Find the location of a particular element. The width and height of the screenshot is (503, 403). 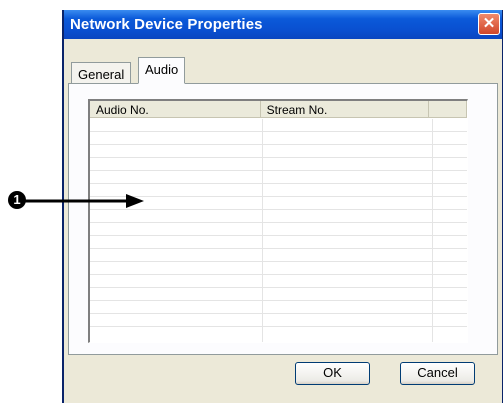

tab-general-label: General is located at coordinates (101, 74).